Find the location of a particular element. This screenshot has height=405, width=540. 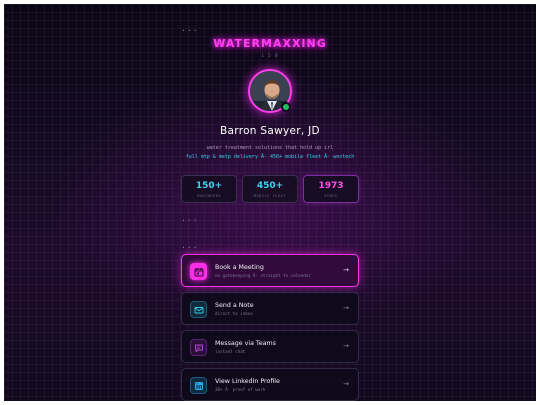

stat-label: ENGINEERS is located at coordinates (209, 196).